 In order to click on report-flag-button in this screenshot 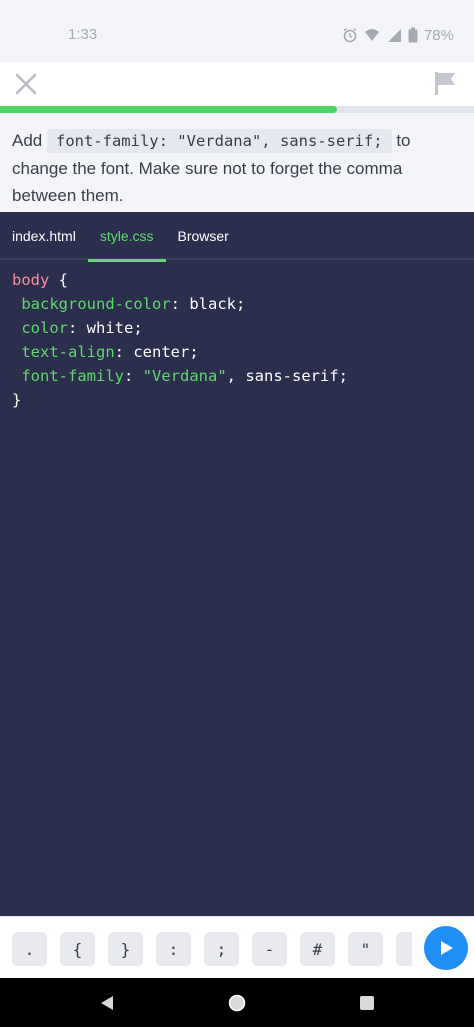, I will do `click(445, 83)`.